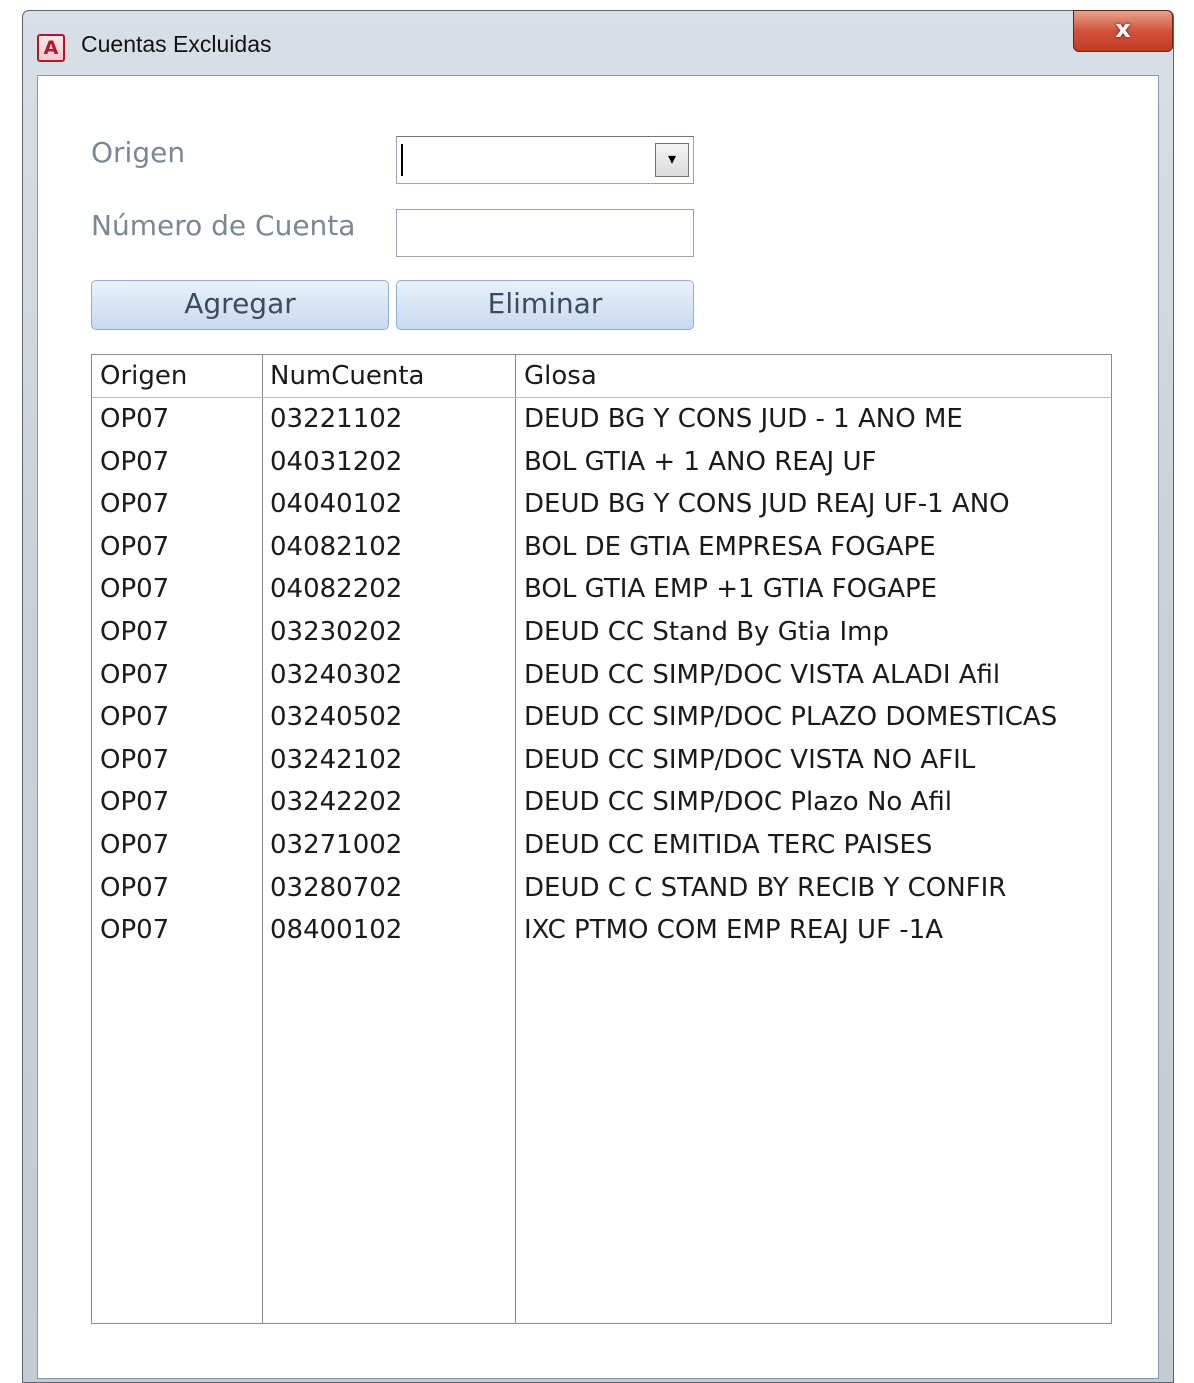 The height and width of the screenshot is (1383, 1194). What do you see at coordinates (336, 930) in the screenshot?
I see `cell-numcuenta: 08400102` at bounding box center [336, 930].